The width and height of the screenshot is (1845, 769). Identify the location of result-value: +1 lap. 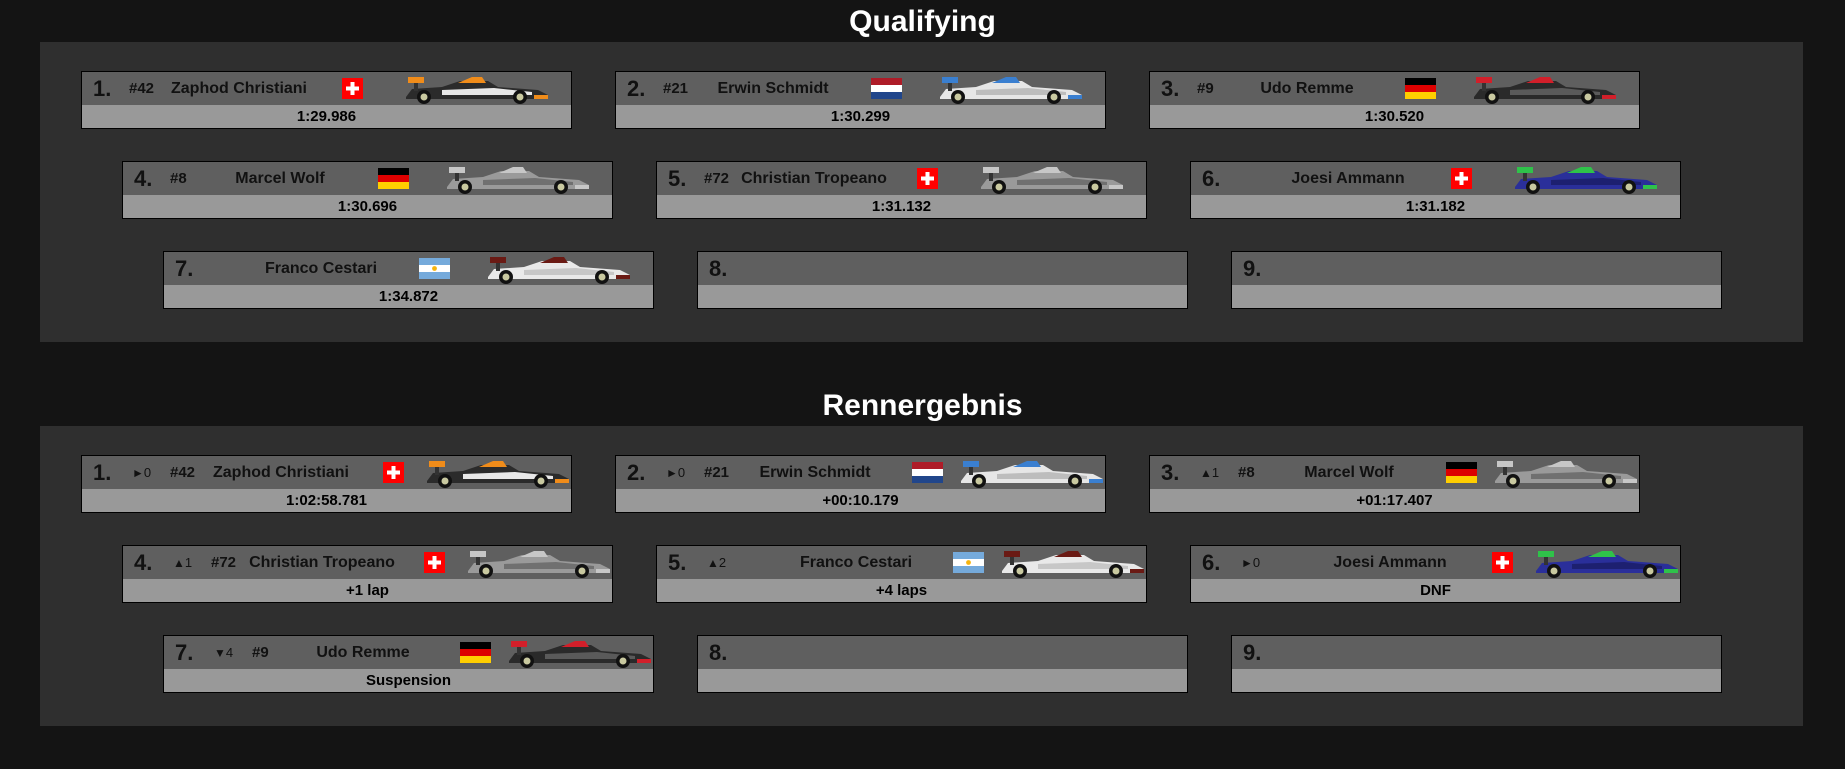
(367, 590).